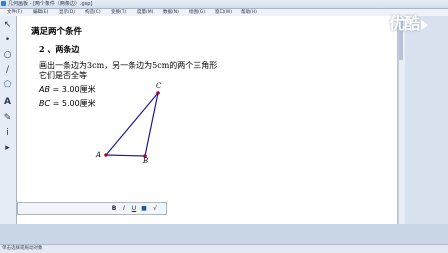  What do you see at coordinates (158, 93) in the screenshot?
I see `point-c` at bounding box center [158, 93].